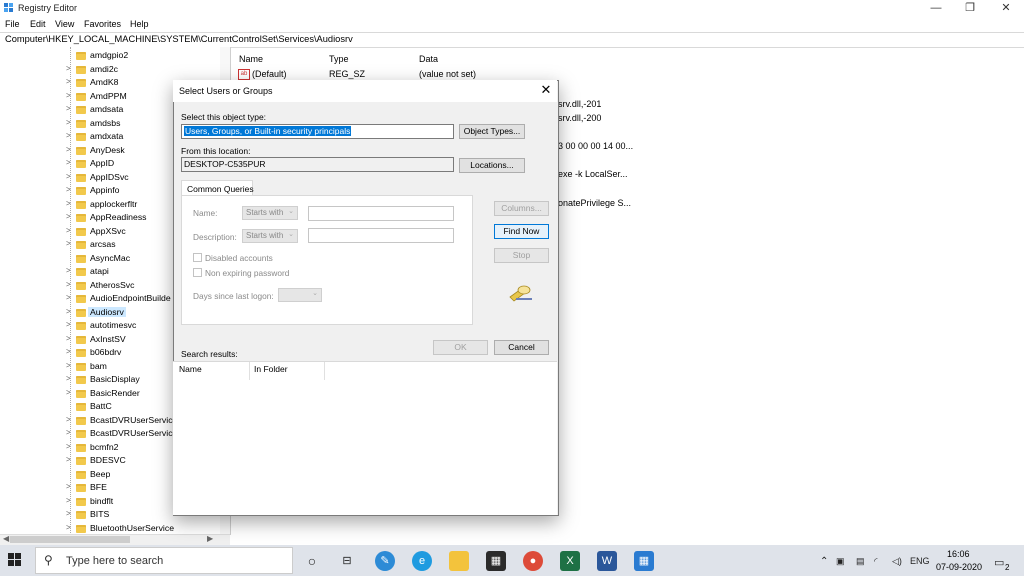  What do you see at coordinates (15, 560) in the screenshot?
I see `windows-start-icon` at bounding box center [15, 560].